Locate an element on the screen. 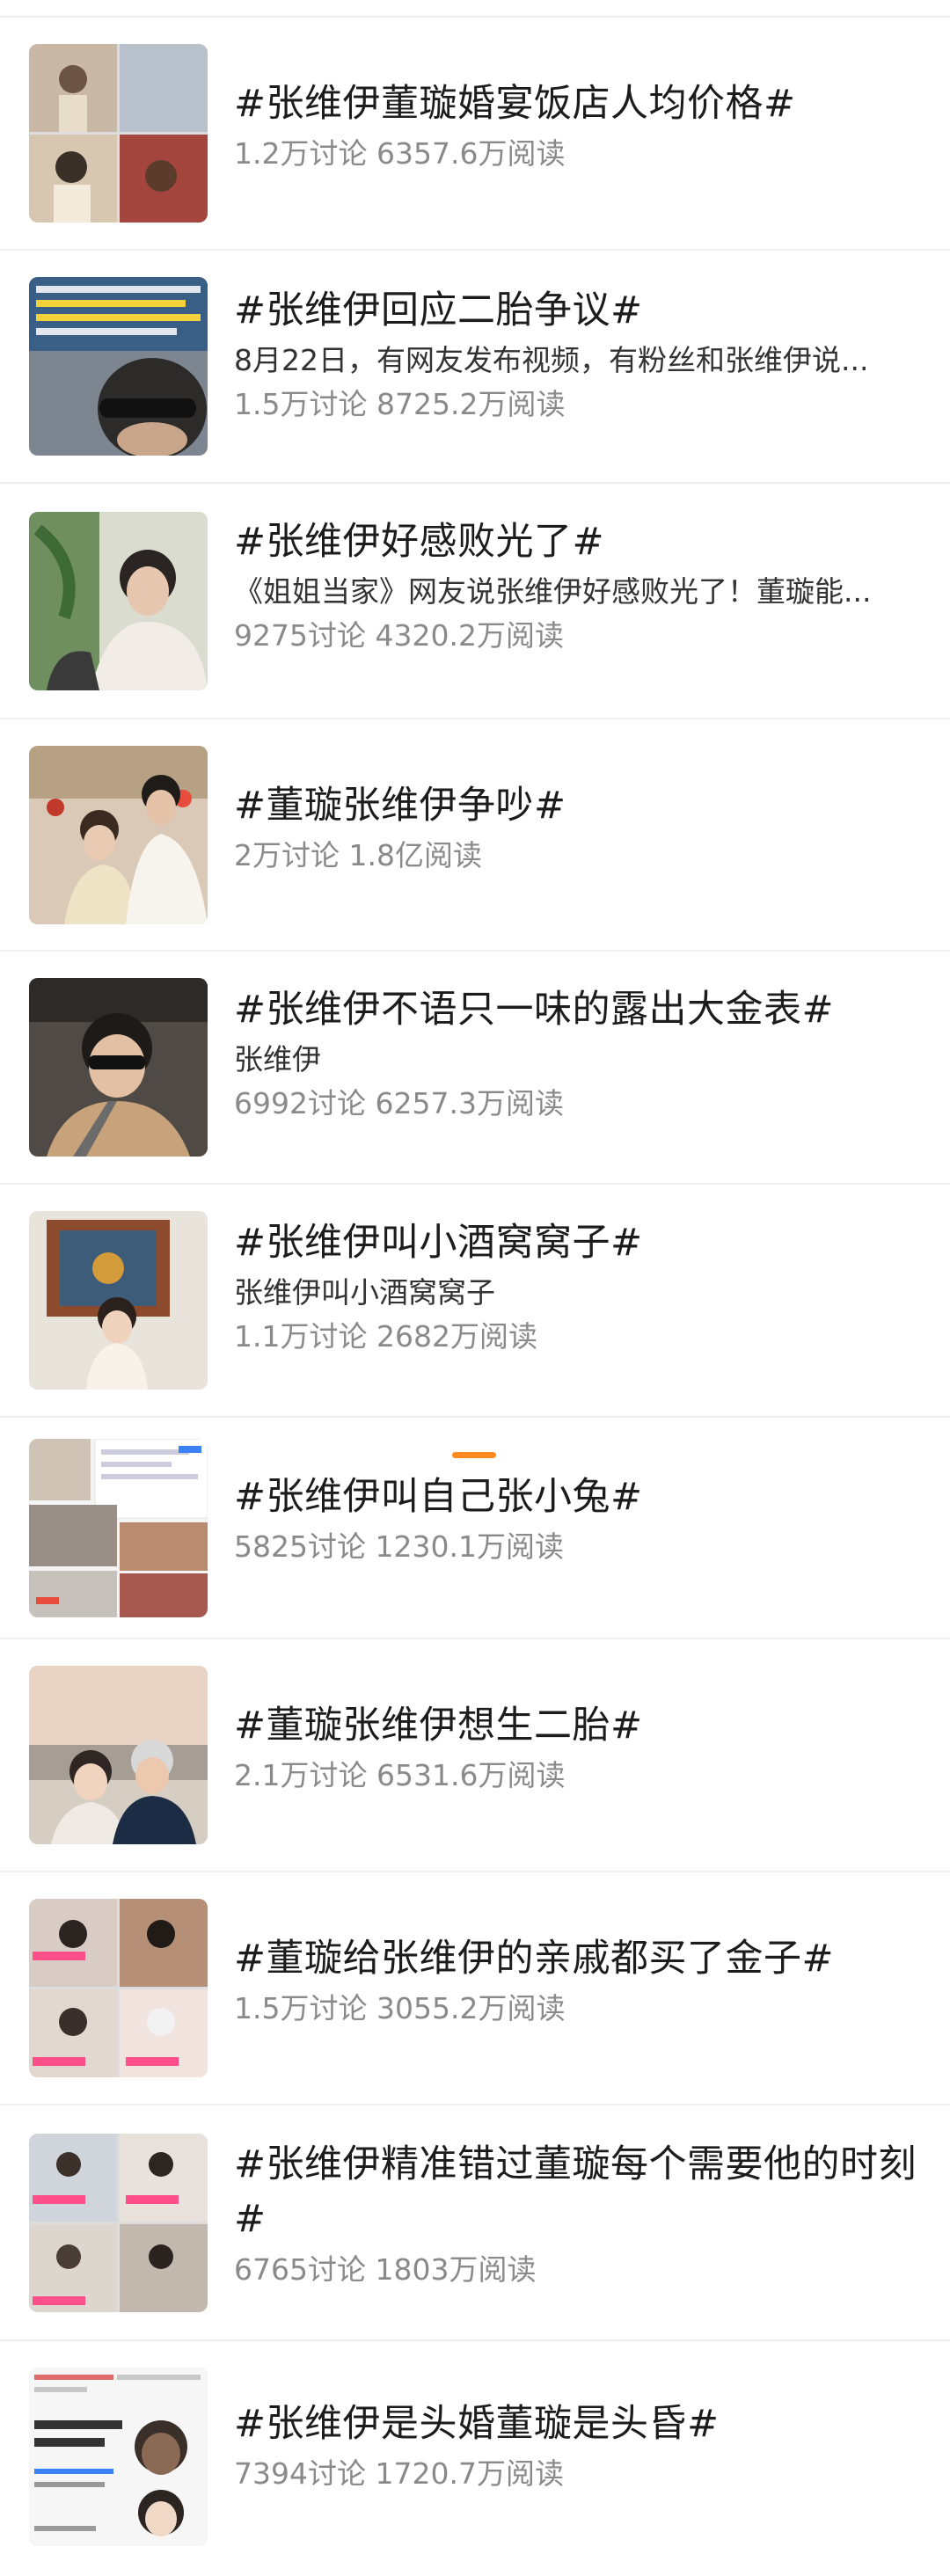 The image size is (950, 2576). topic-title: #张维伊不语只一味的露出大金表# is located at coordinates (534, 1010).